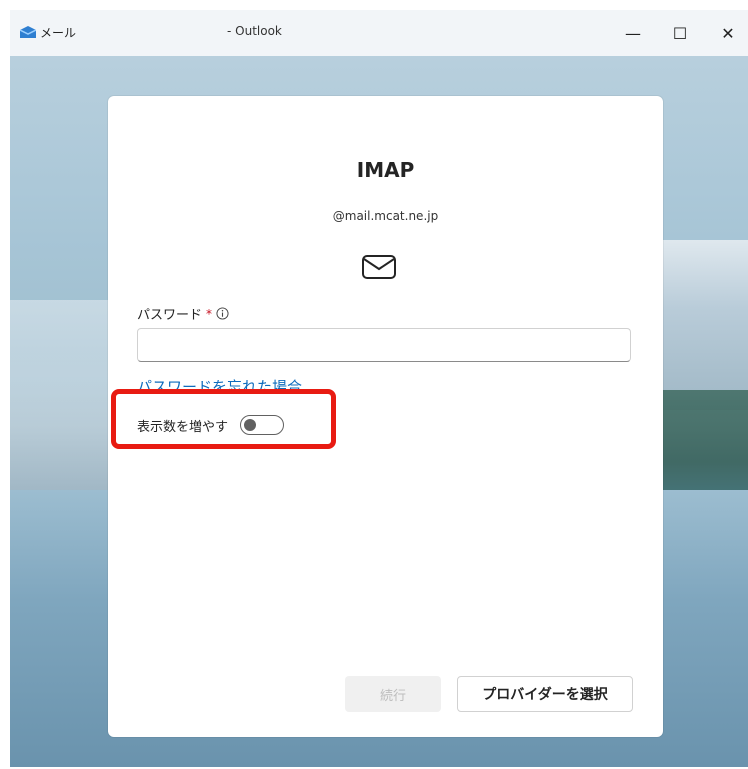 The height and width of the screenshot is (769, 748). Describe the element at coordinates (385, 170) in the screenshot. I see `protocol-title: IMAP` at that location.